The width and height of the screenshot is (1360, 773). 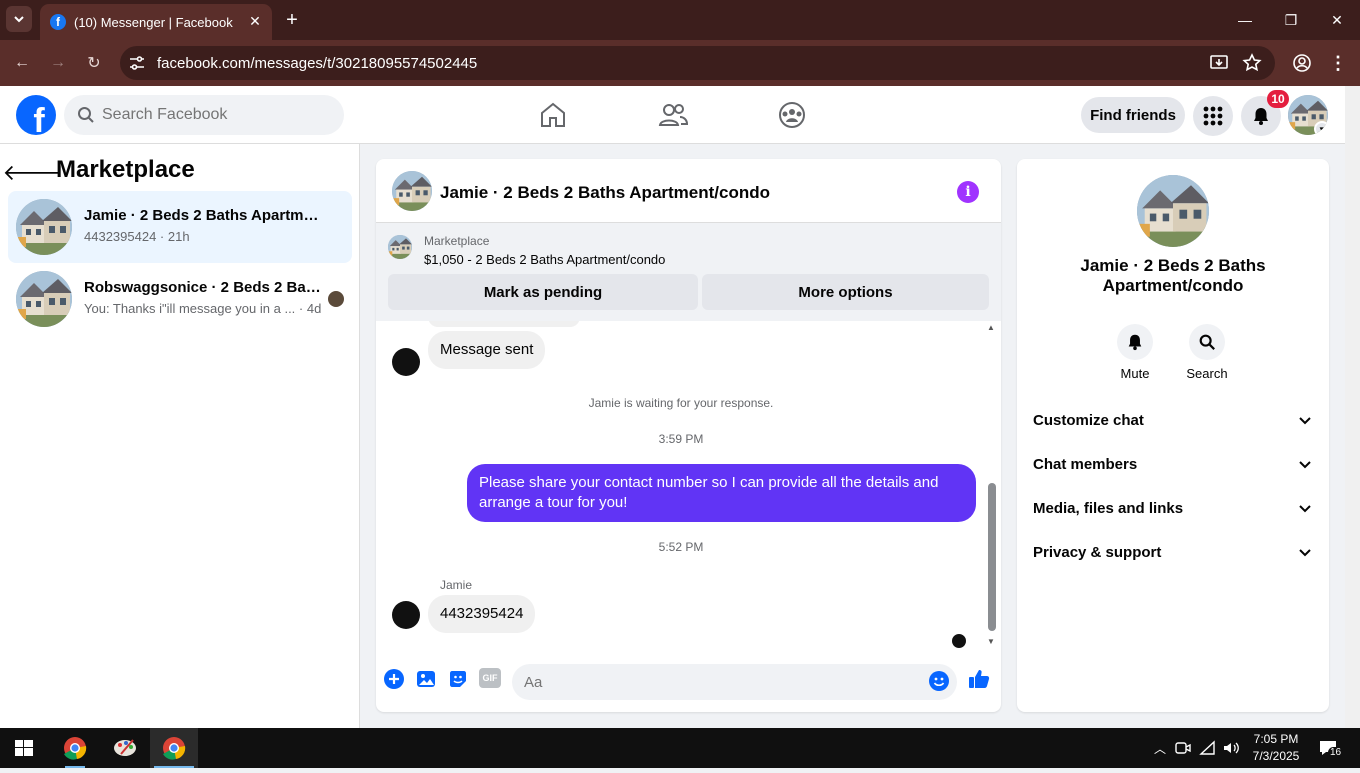 What do you see at coordinates (1183, 748) in the screenshot?
I see `meet-now-icon` at bounding box center [1183, 748].